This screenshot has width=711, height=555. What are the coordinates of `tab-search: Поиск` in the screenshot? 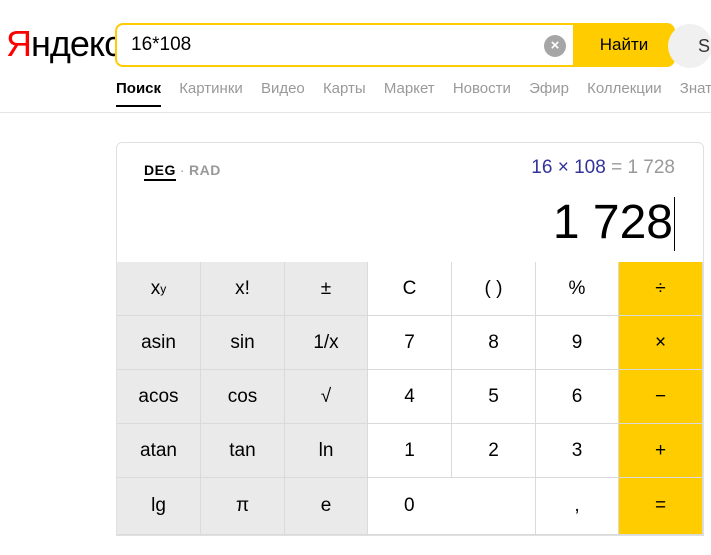 It's located at (139, 93).